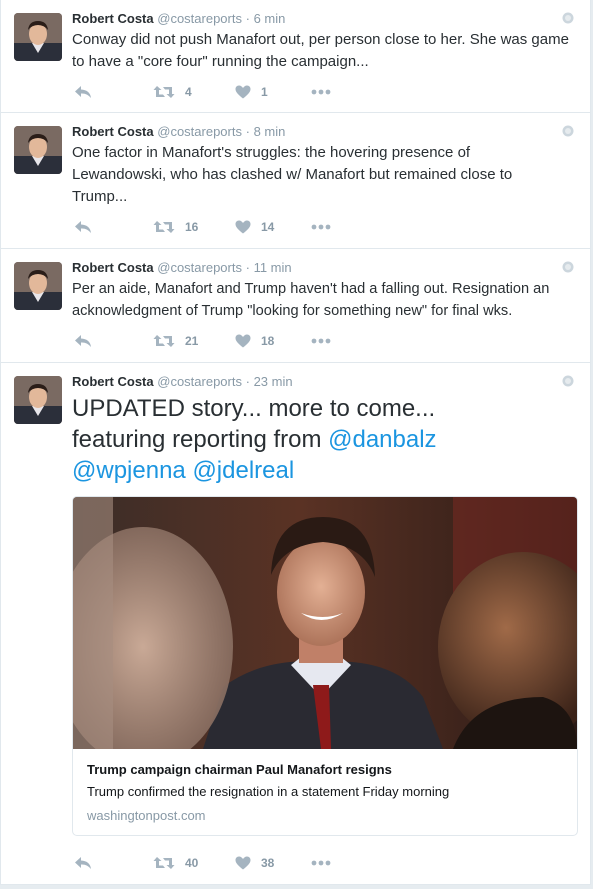  What do you see at coordinates (175, 227) in the screenshot?
I see `retweet-button: 16` at bounding box center [175, 227].